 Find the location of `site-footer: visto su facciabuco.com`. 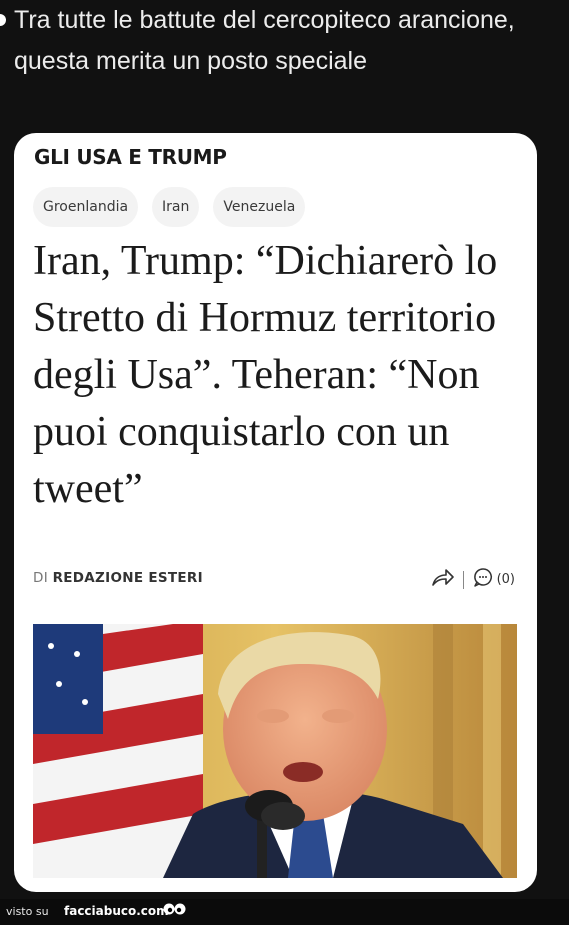

site-footer: visto su facciabuco.com is located at coordinates (284, 912).